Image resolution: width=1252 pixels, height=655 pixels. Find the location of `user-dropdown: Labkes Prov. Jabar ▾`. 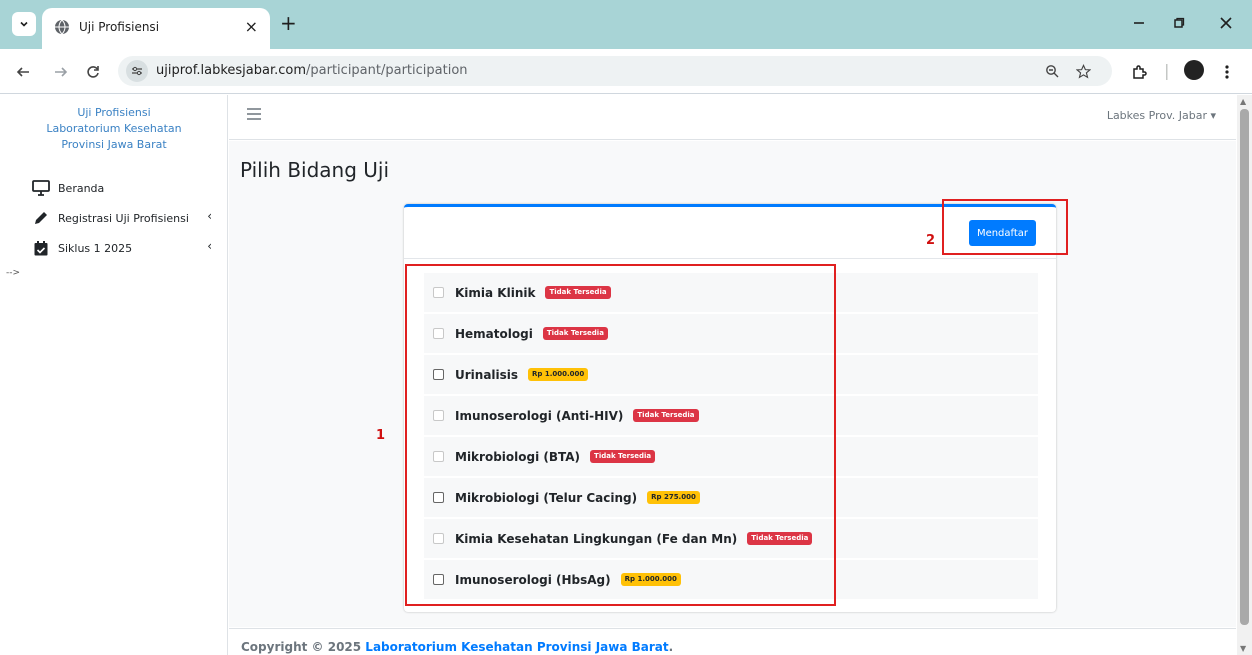

user-dropdown: Labkes Prov. Jabar ▾ is located at coordinates (1161, 115).